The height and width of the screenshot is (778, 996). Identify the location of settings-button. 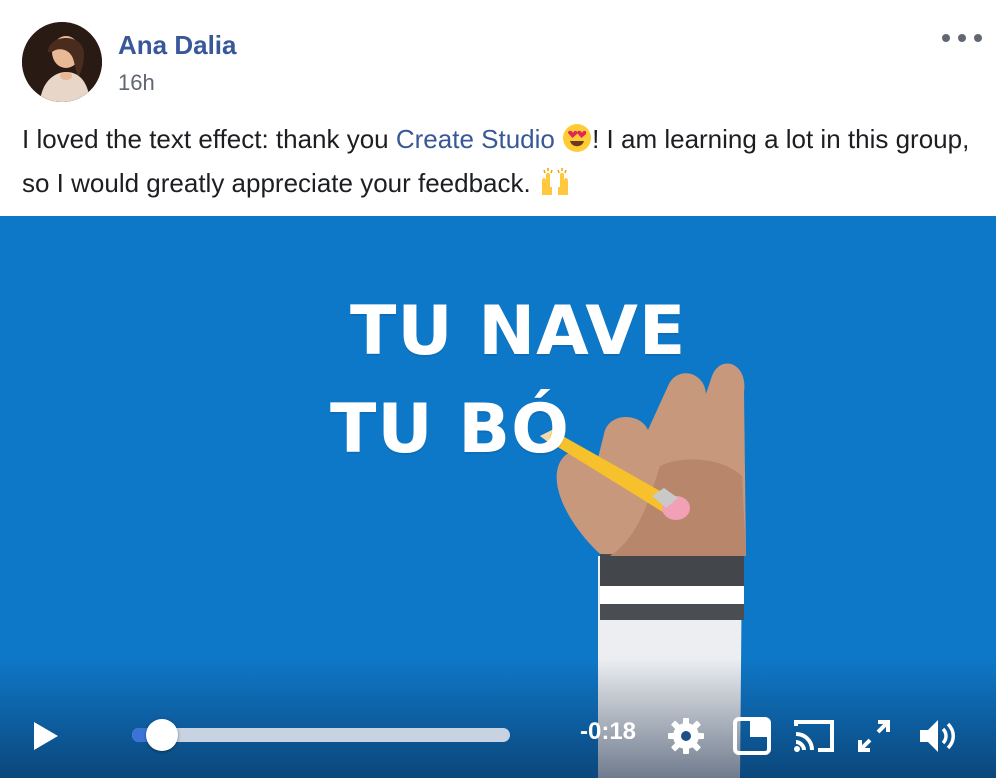
(686, 736).